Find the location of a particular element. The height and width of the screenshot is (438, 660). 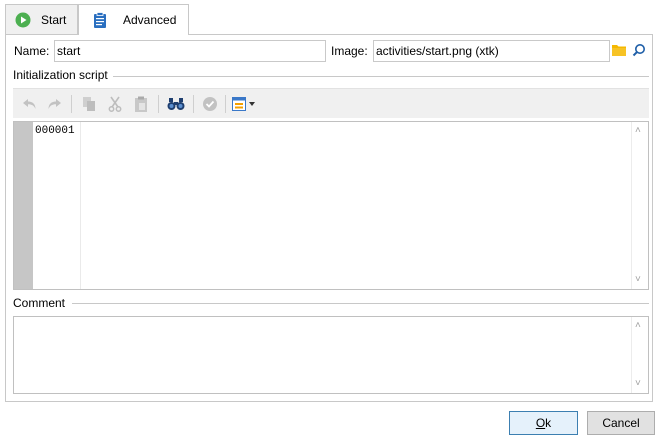

tab-start-label: Start is located at coordinates (54, 19).